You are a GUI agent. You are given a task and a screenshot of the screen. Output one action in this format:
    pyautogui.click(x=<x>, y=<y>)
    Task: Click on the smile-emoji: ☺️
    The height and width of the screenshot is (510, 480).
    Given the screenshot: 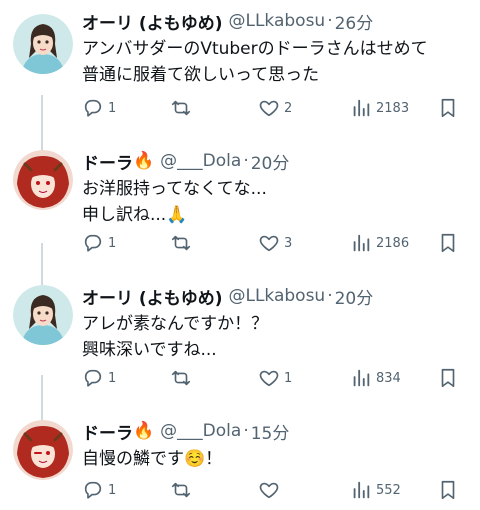 What is the action you would take?
    pyautogui.click(x=195, y=459)
    